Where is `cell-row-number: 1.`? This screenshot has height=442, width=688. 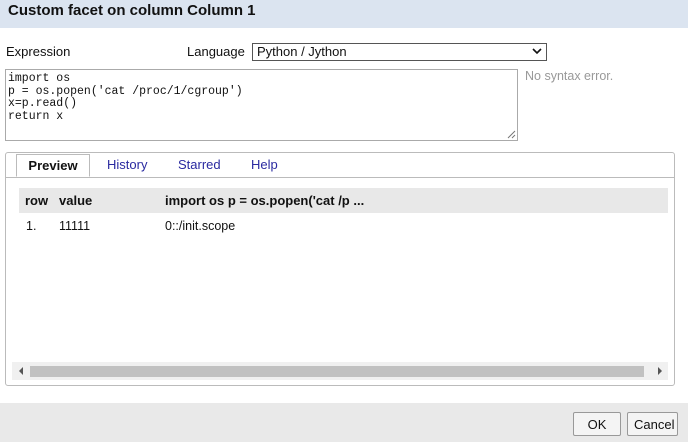
cell-row-number: 1. is located at coordinates (31, 226).